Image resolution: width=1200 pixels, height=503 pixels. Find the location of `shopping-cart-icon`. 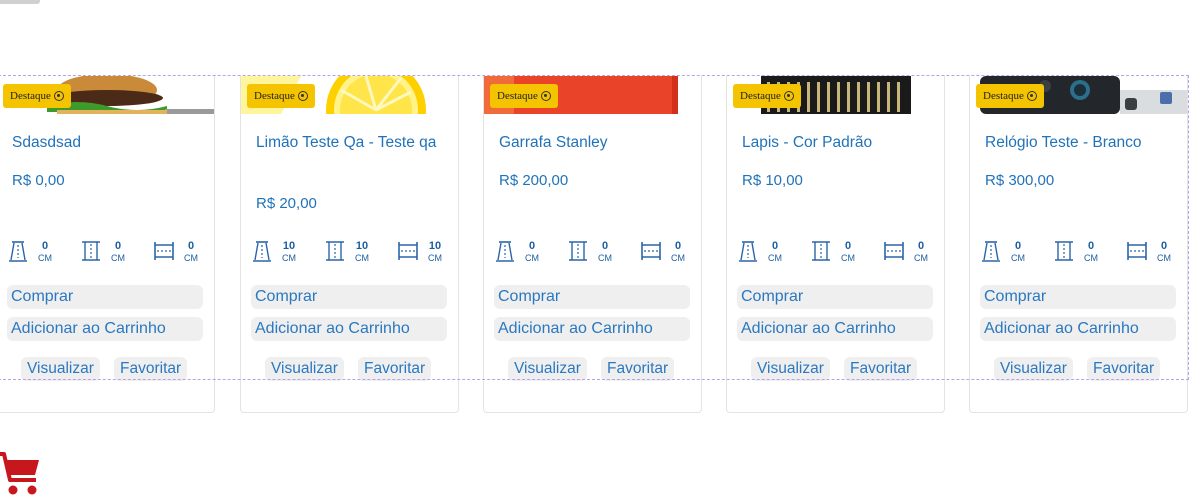

shopping-cart-icon is located at coordinates (22, 472).